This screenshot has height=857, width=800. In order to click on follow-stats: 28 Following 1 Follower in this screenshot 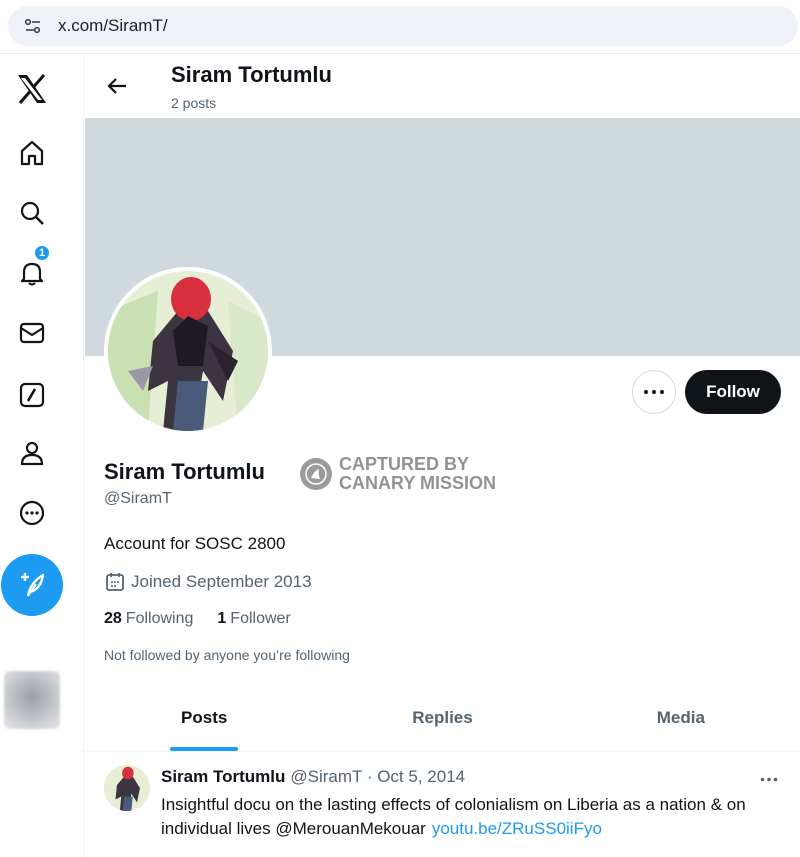, I will do `click(209, 619)`.